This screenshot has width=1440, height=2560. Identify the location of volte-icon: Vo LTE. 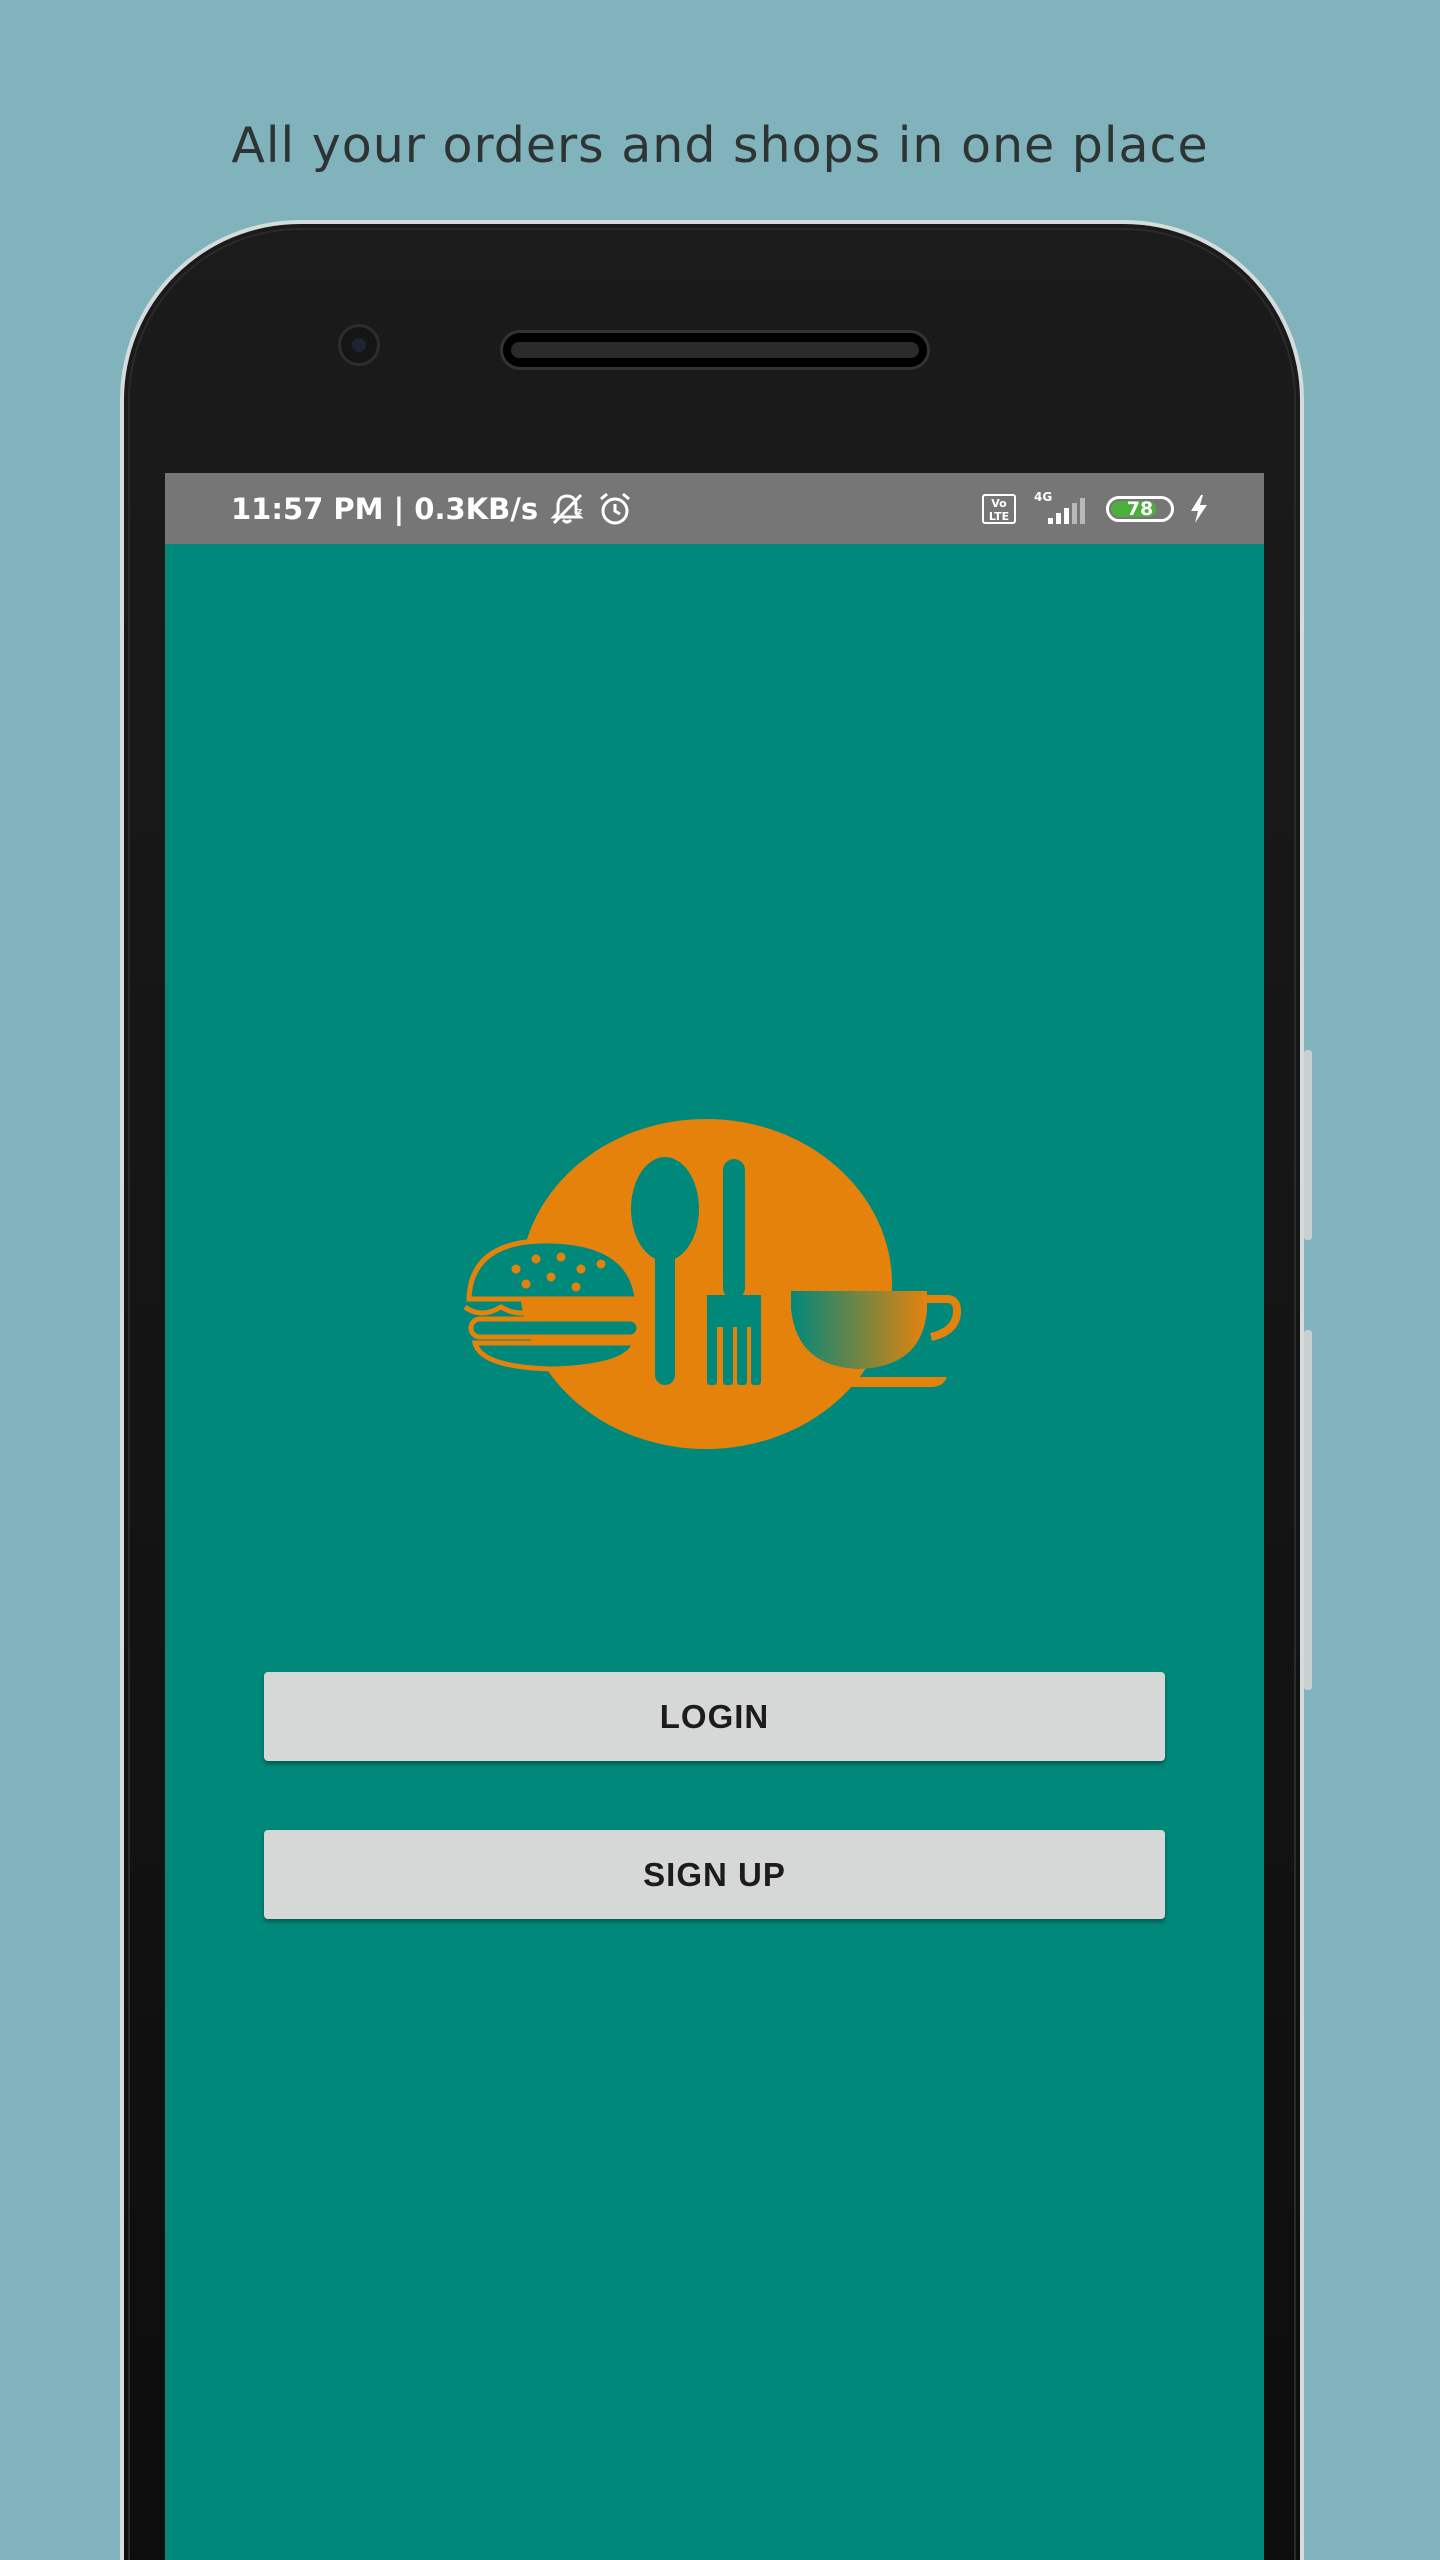
(999, 508).